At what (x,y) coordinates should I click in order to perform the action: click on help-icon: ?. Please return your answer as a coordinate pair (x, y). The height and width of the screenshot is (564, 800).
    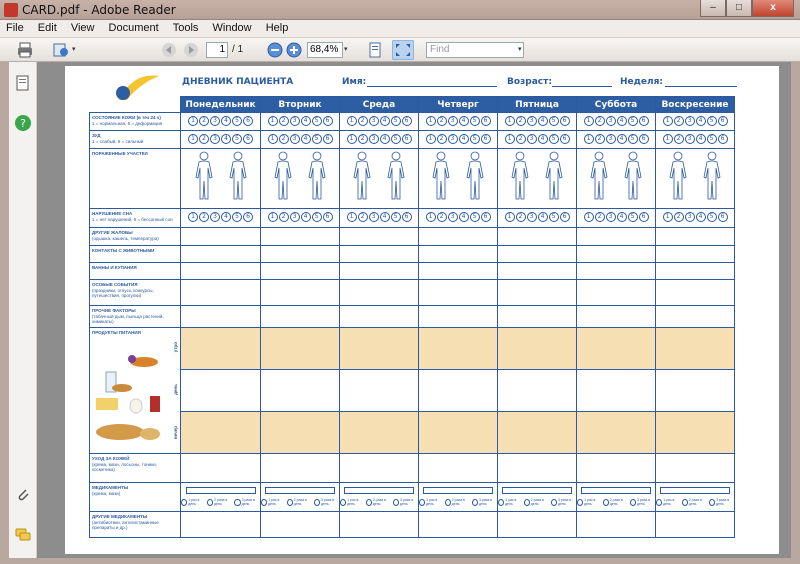
    Looking at the image, I should click on (23, 123).